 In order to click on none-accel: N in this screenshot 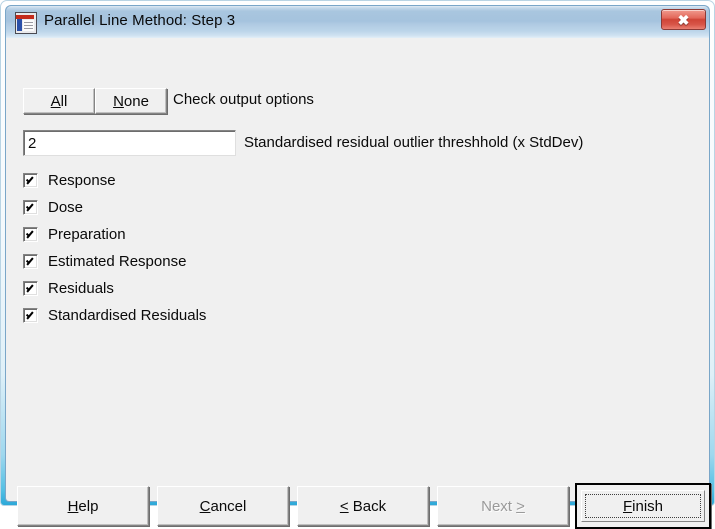, I will do `click(118, 101)`.